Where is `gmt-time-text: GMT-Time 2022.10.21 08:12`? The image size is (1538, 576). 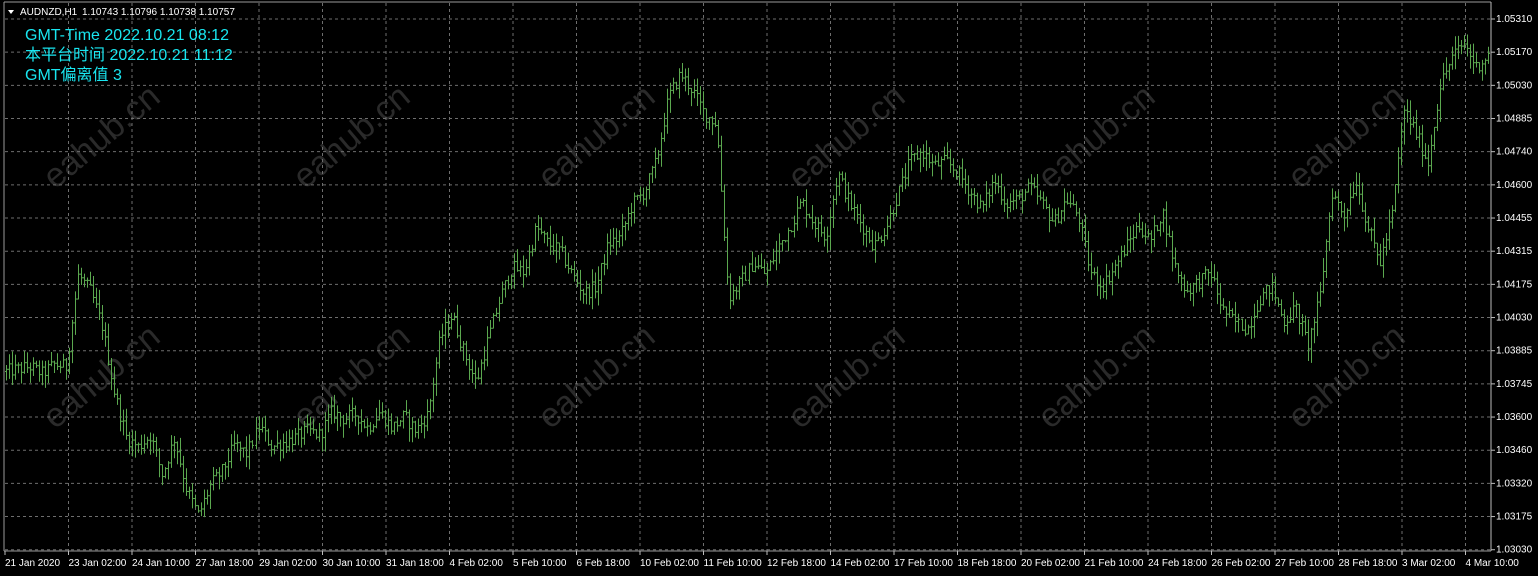
gmt-time-text: GMT-Time 2022.10.21 08:12 is located at coordinates (127, 35).